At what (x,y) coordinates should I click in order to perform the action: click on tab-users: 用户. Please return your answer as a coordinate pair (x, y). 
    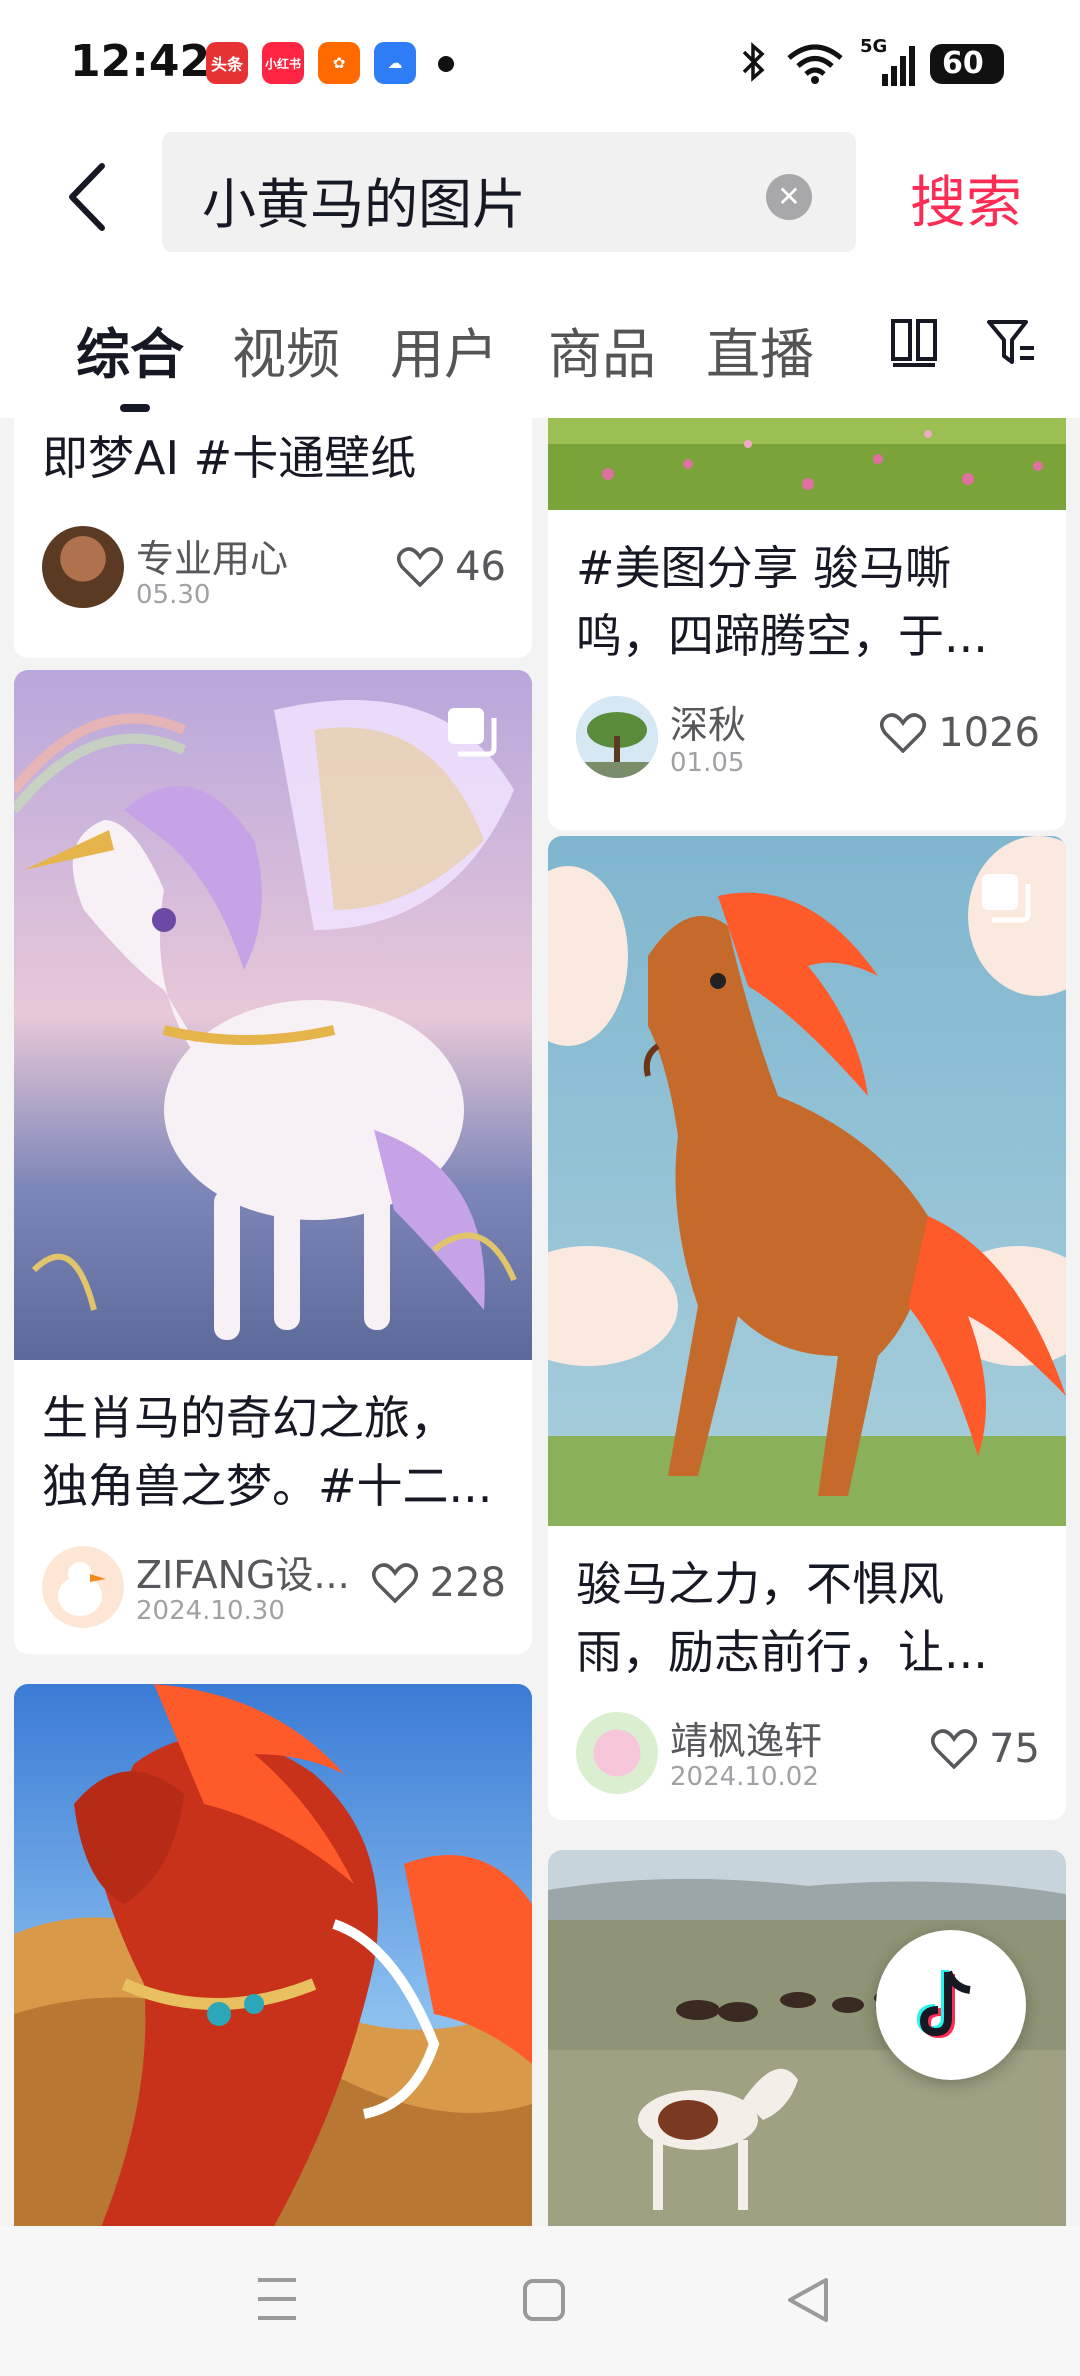
    Looking at the image, I should click on (444, 349).